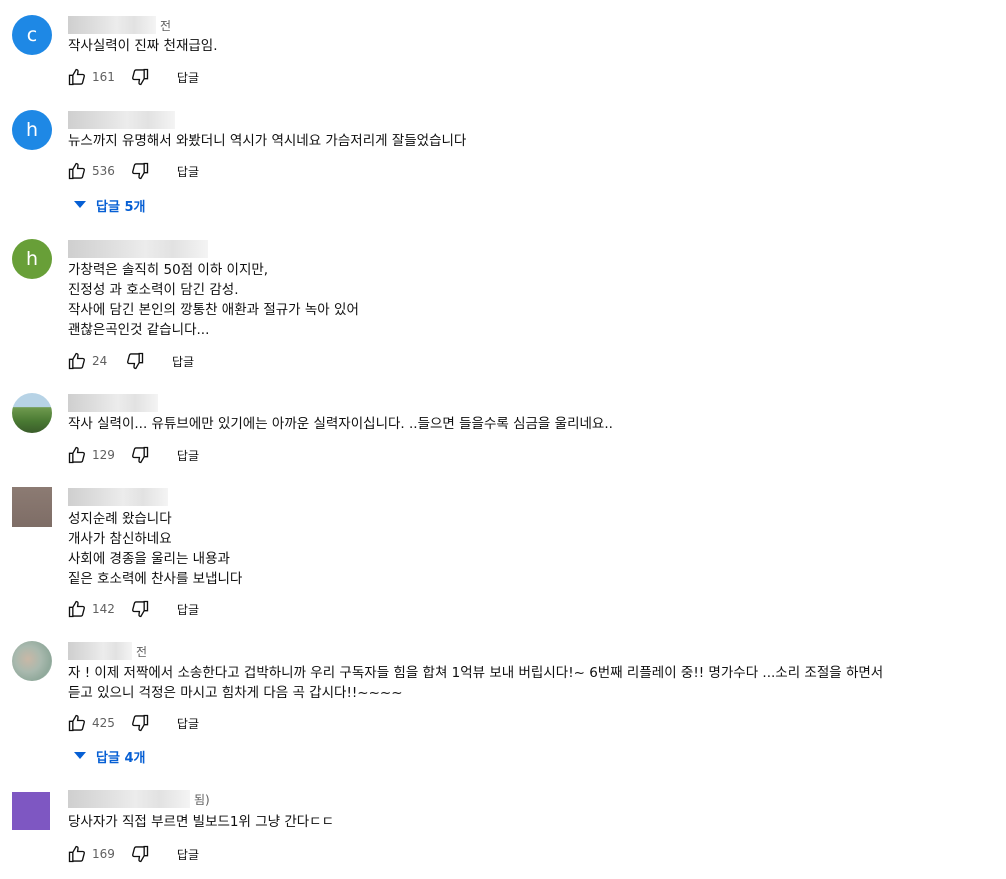 This screenshot has height=879, width=1006. I want to click on comment-actions: 24 답글, so click(130, 361).